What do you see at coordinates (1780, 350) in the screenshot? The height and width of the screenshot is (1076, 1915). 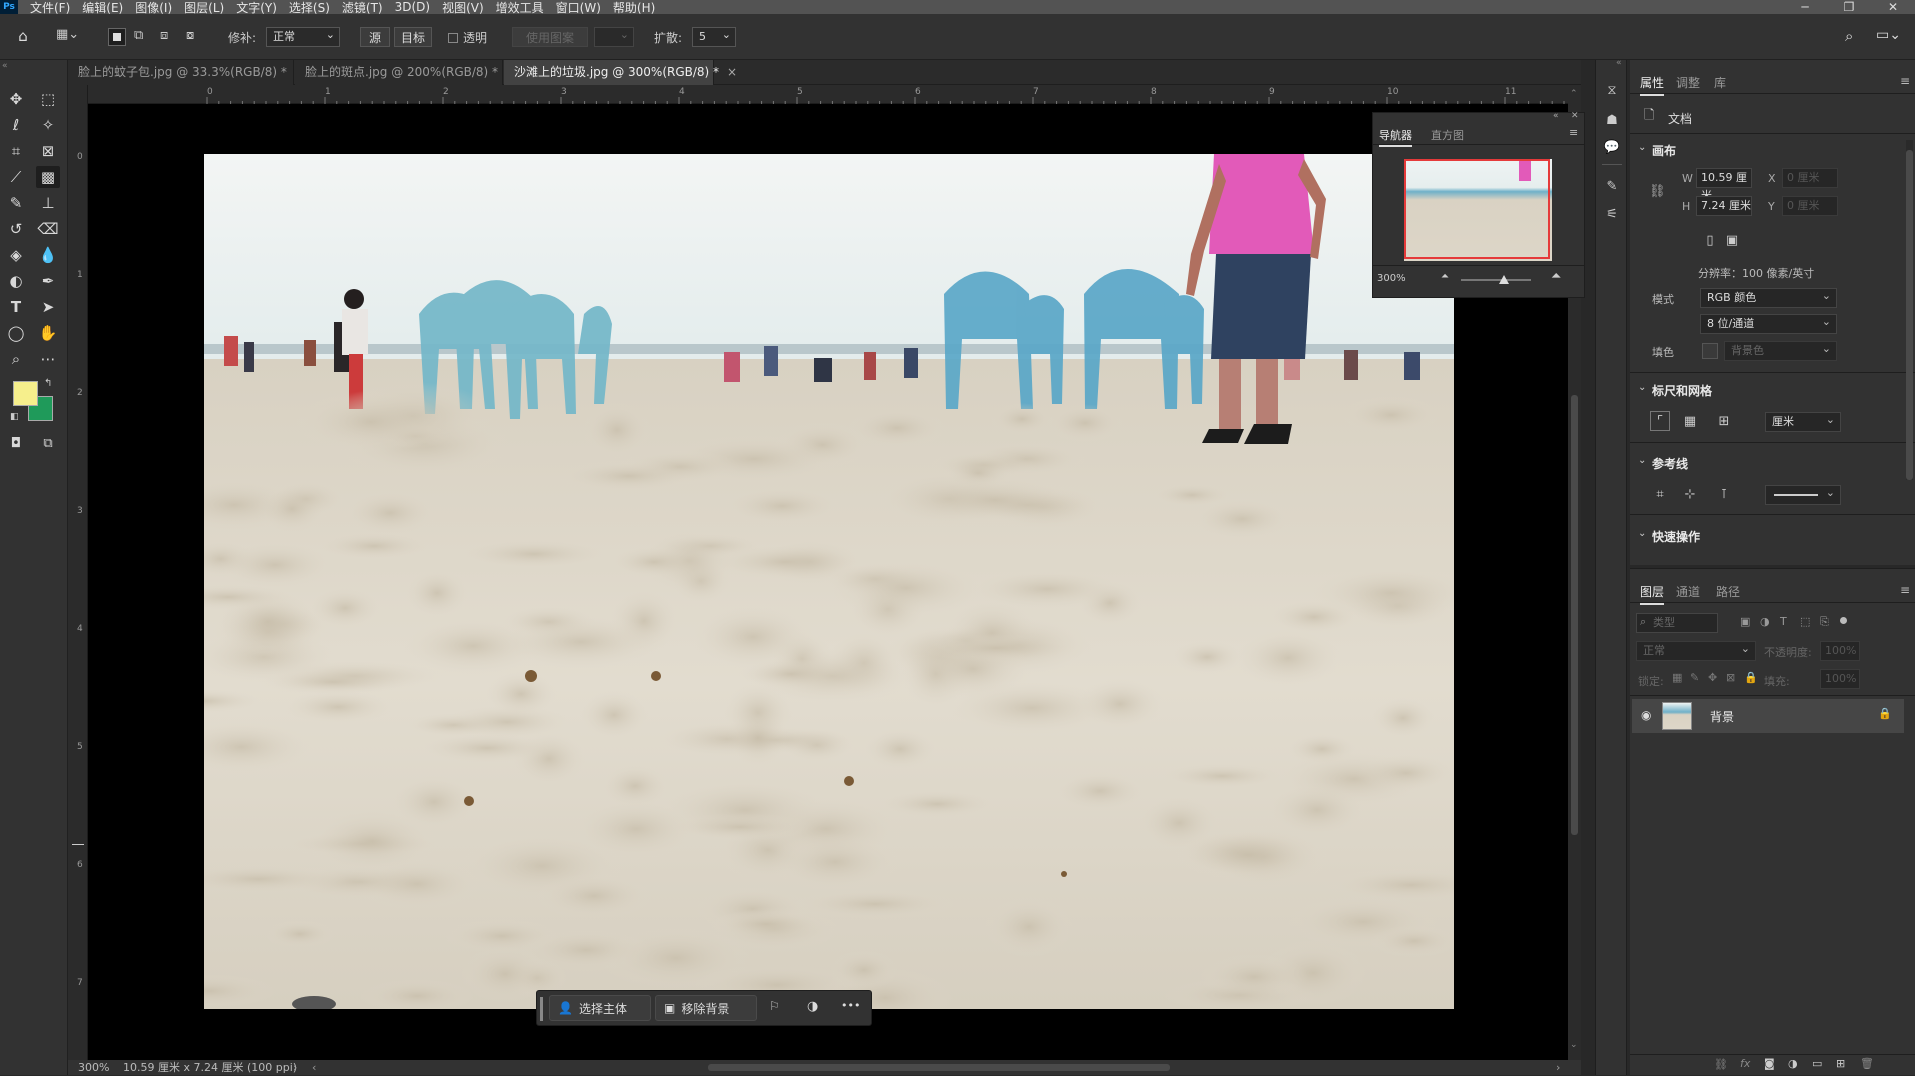 I see `fill-select: 背景色` at bounding box center [1780, 350].